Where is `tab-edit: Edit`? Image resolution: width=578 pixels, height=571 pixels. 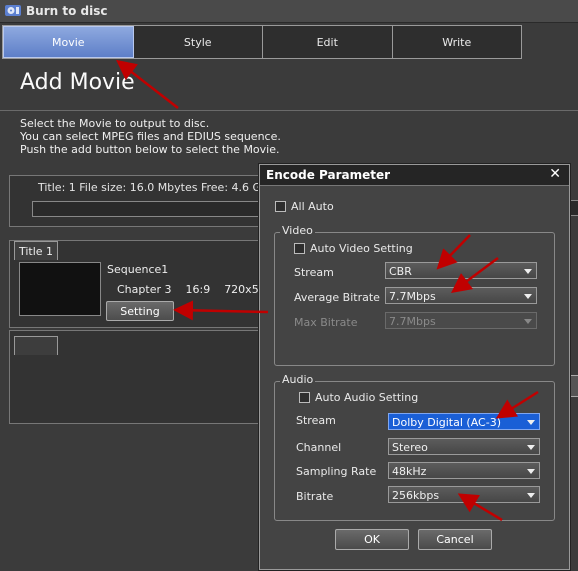 tab-edit: Edit is located at coordinates (328, 42).